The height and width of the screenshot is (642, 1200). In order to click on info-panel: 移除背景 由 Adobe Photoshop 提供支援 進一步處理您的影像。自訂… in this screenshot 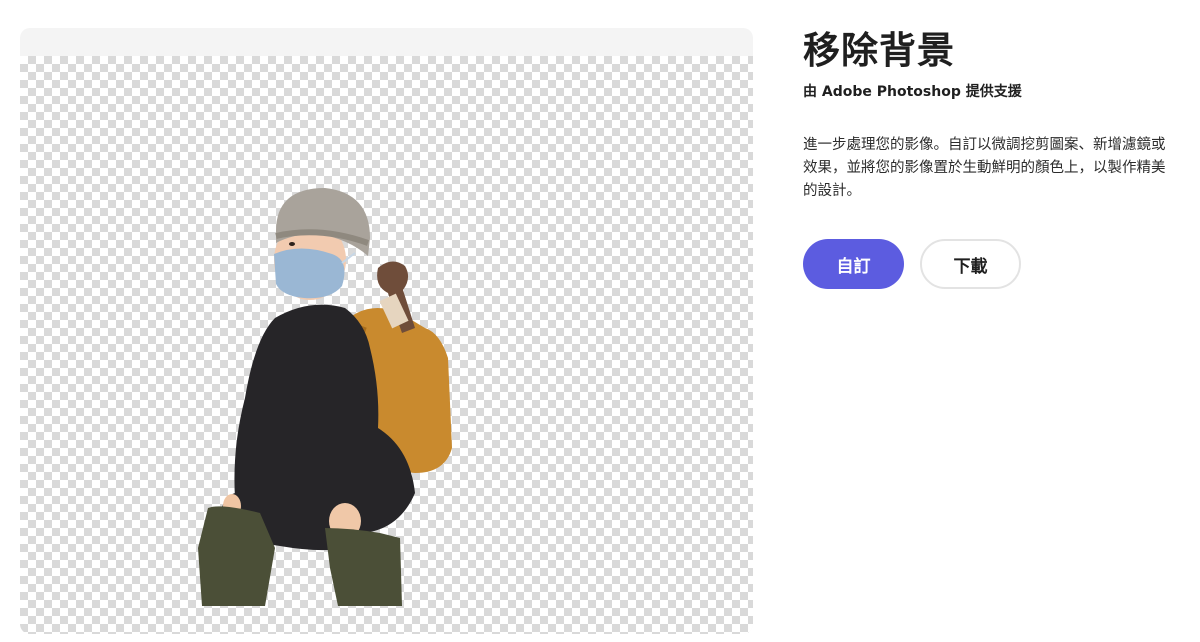, I will do `click(988, 158)`.